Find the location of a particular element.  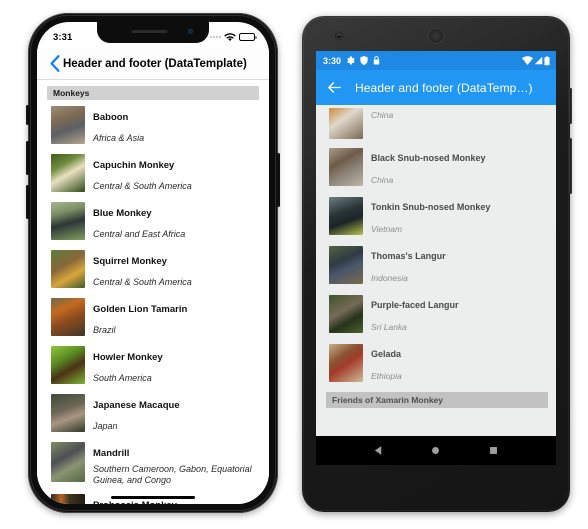

shield-icon is located at coordinates (364, 60).